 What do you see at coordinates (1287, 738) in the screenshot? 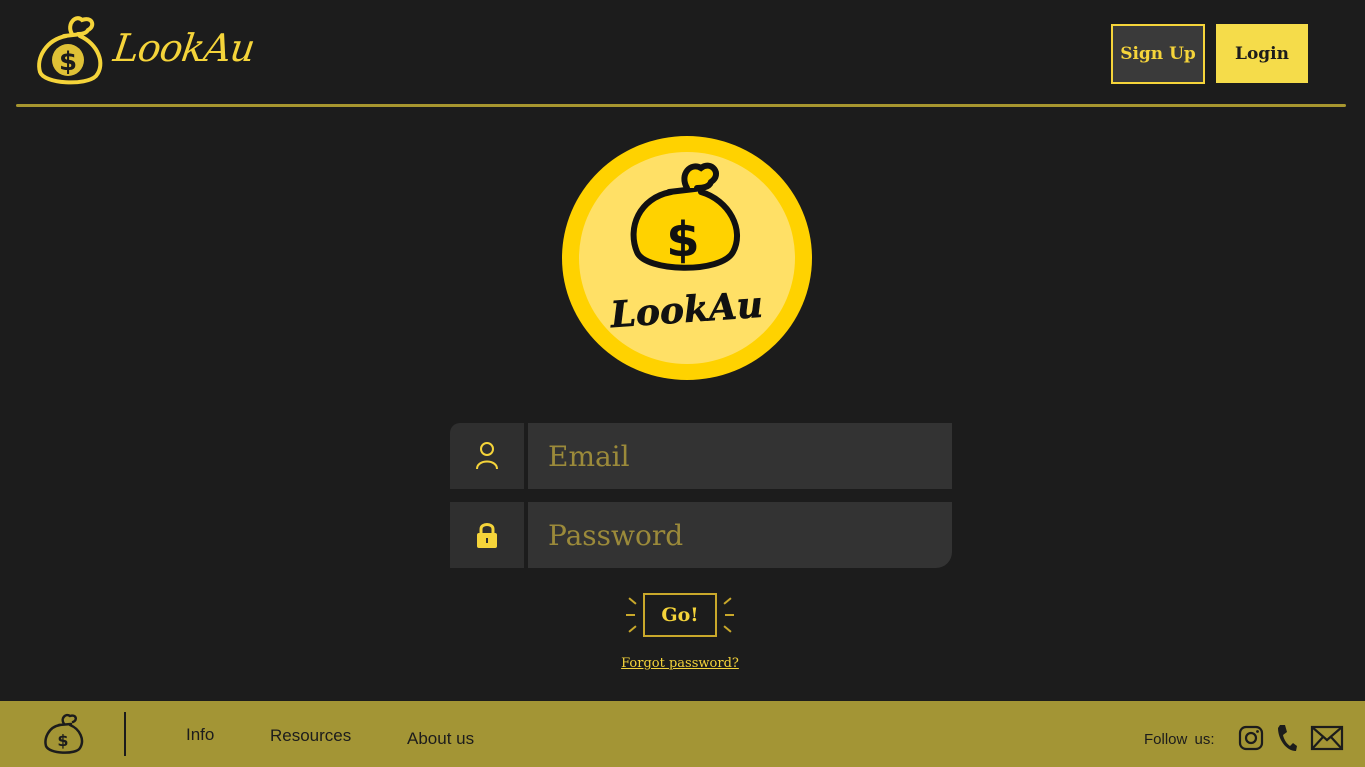
I see `phone-icon` at bounding box center [1287, 738].